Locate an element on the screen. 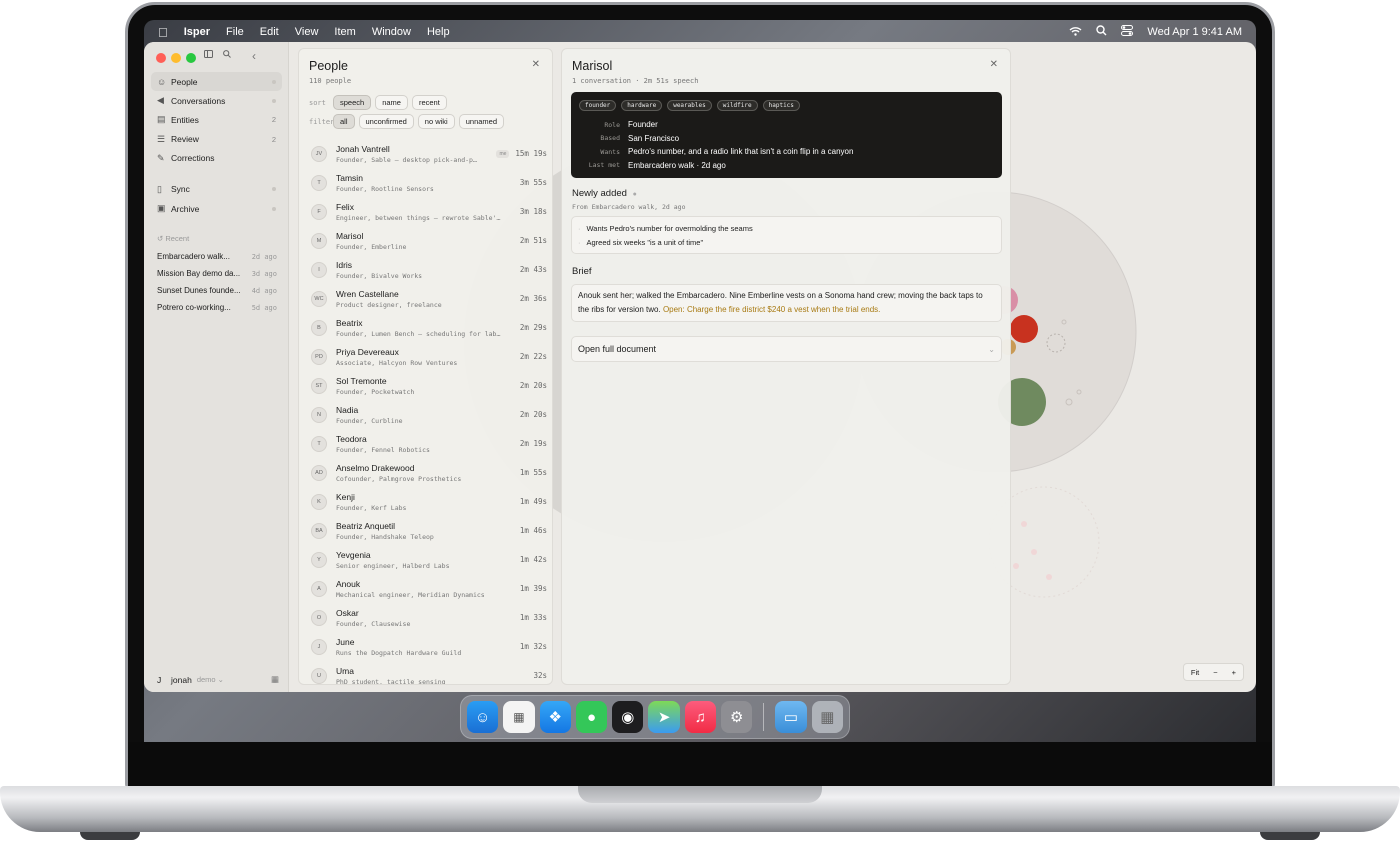 This screenshot has height=845, width=1400. menu-item: Item is located at coordinates (344, 32).